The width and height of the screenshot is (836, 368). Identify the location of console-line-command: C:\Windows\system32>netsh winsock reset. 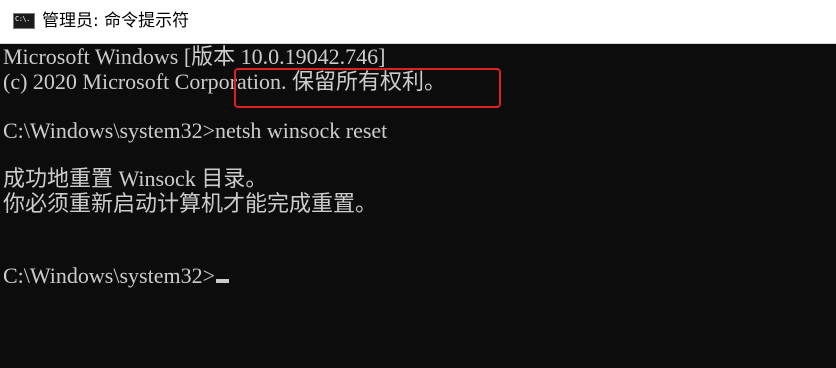
(195, 130).